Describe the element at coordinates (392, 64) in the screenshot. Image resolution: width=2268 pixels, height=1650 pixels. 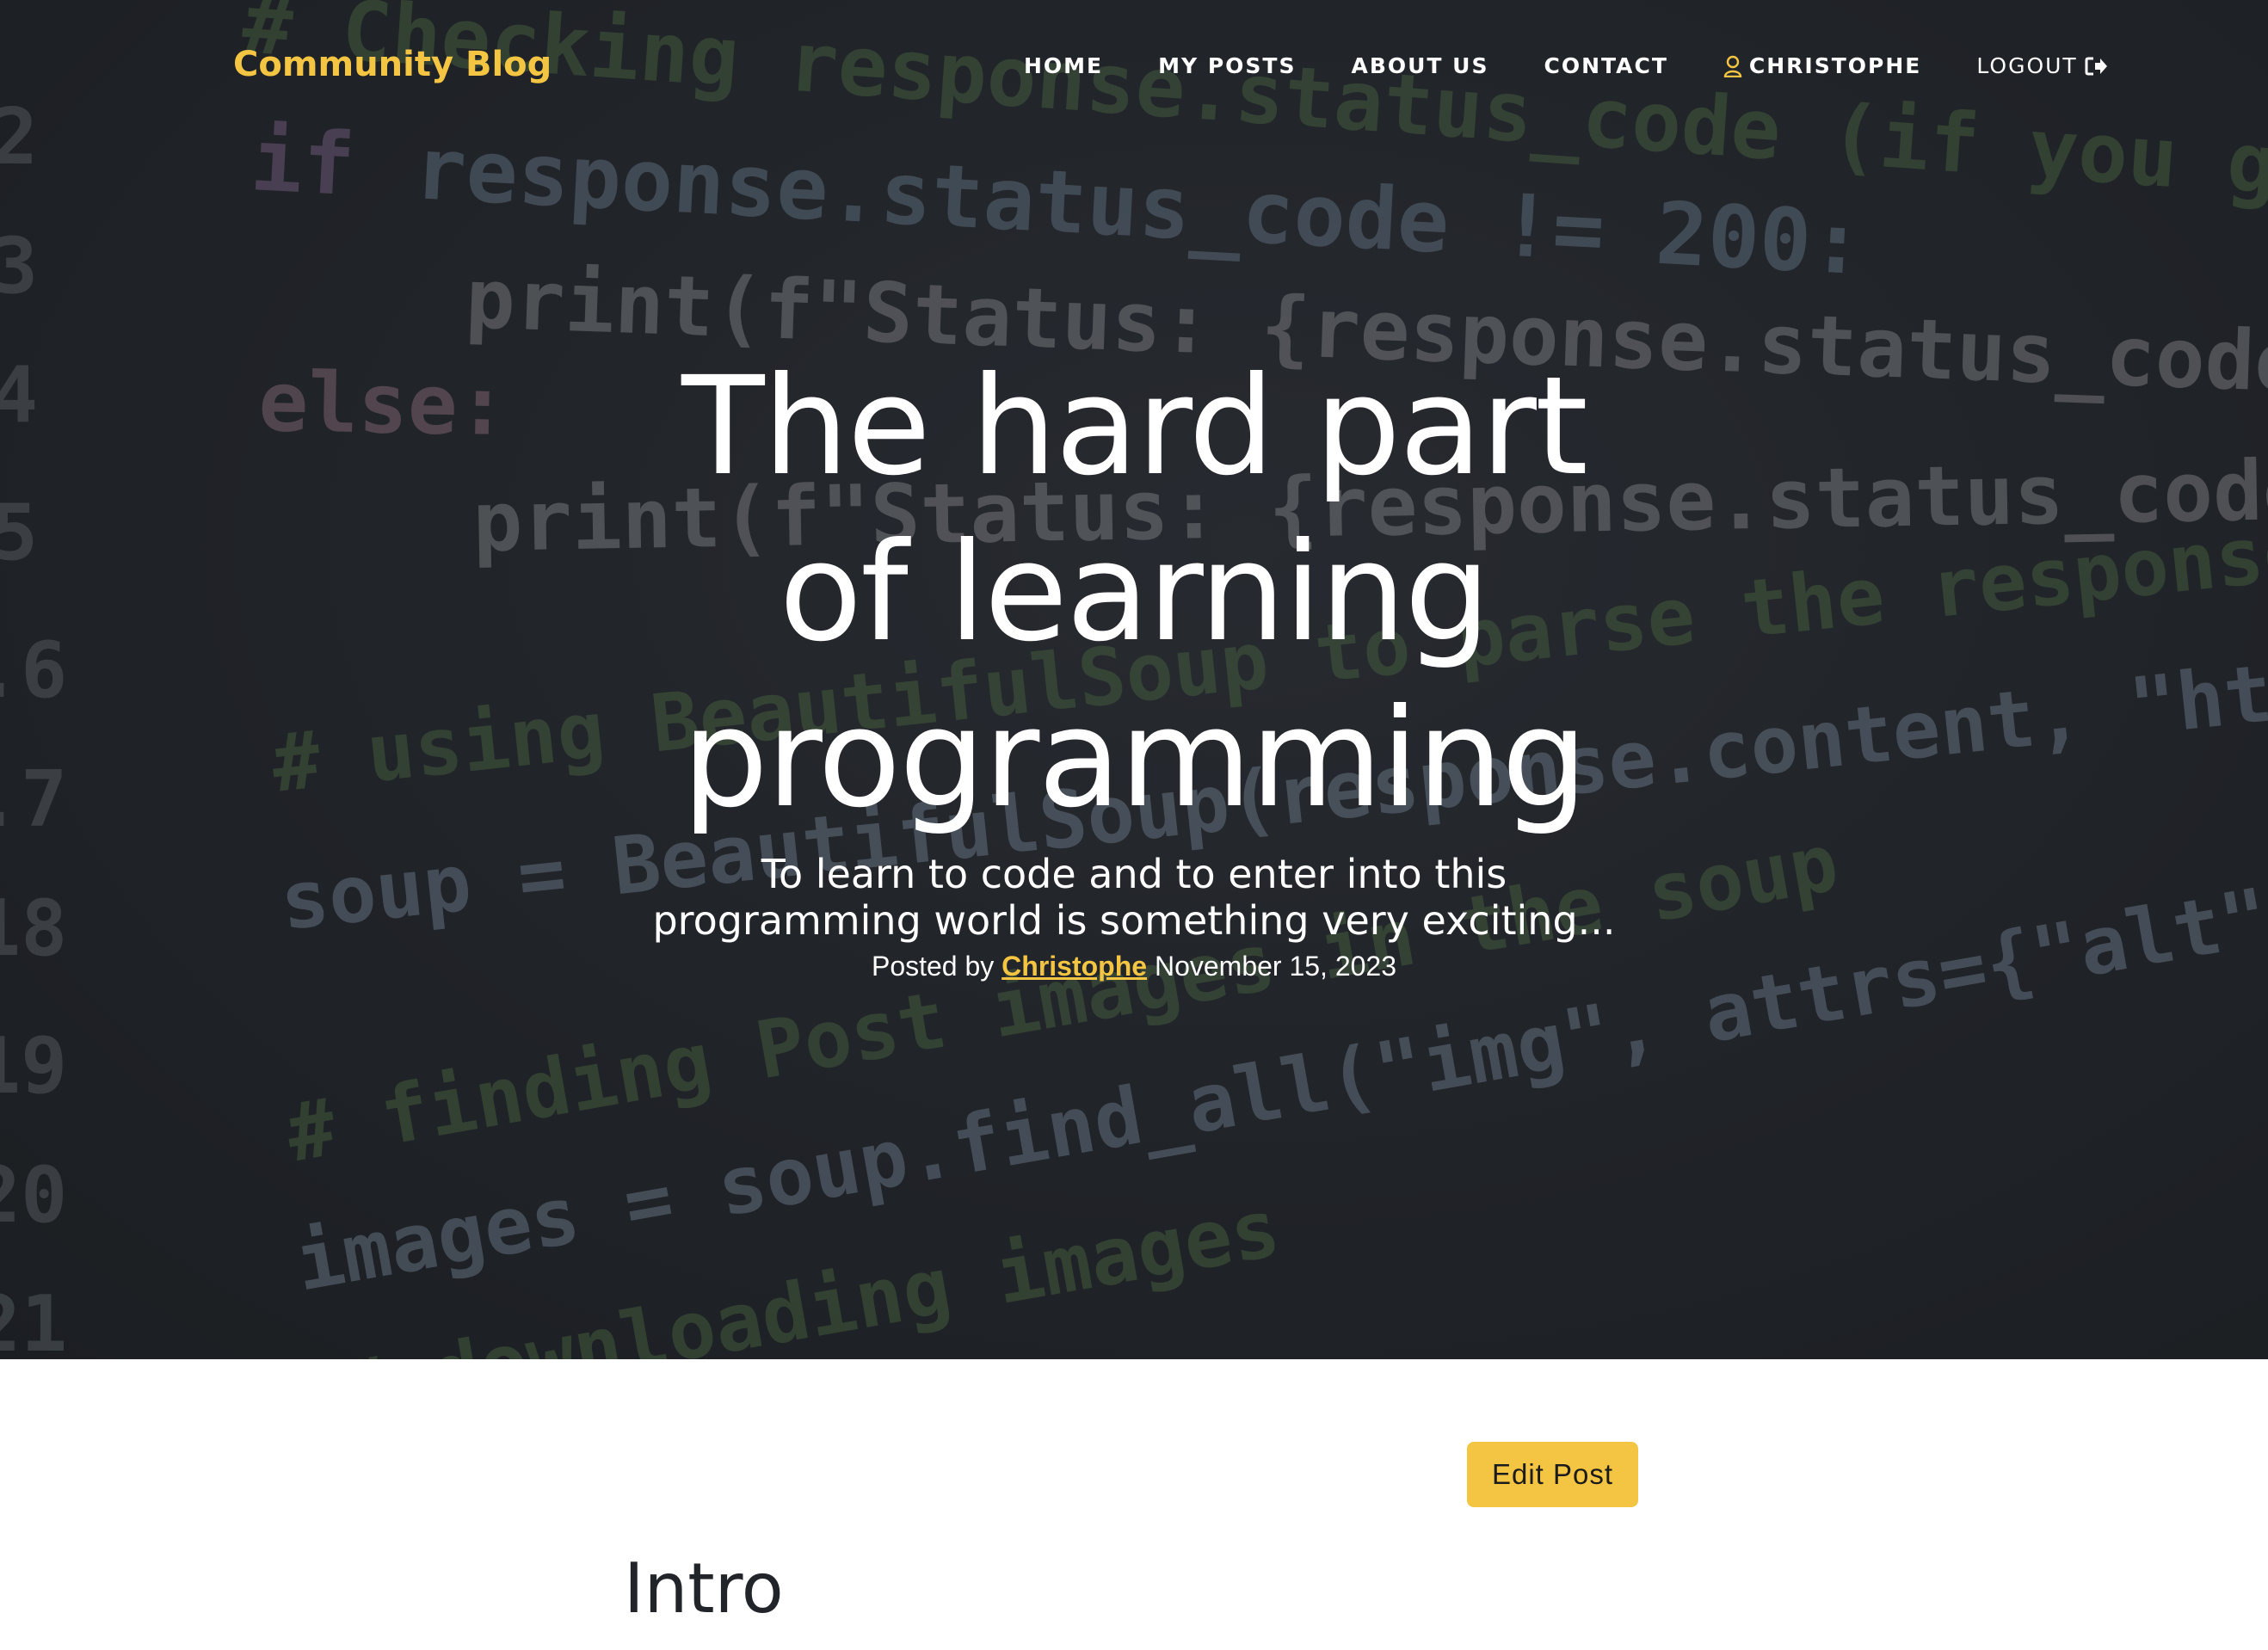
I see `brand-logo-link: Community Blog` at that location.